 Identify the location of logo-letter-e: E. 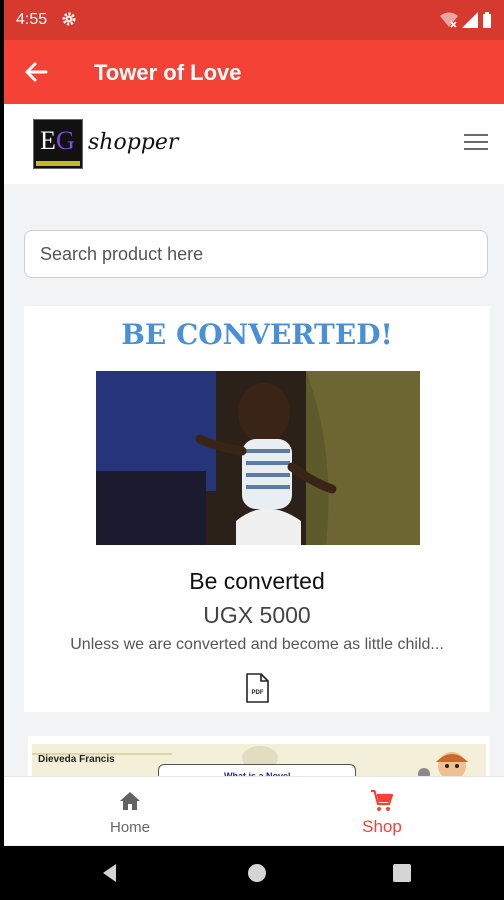
(48, 140).